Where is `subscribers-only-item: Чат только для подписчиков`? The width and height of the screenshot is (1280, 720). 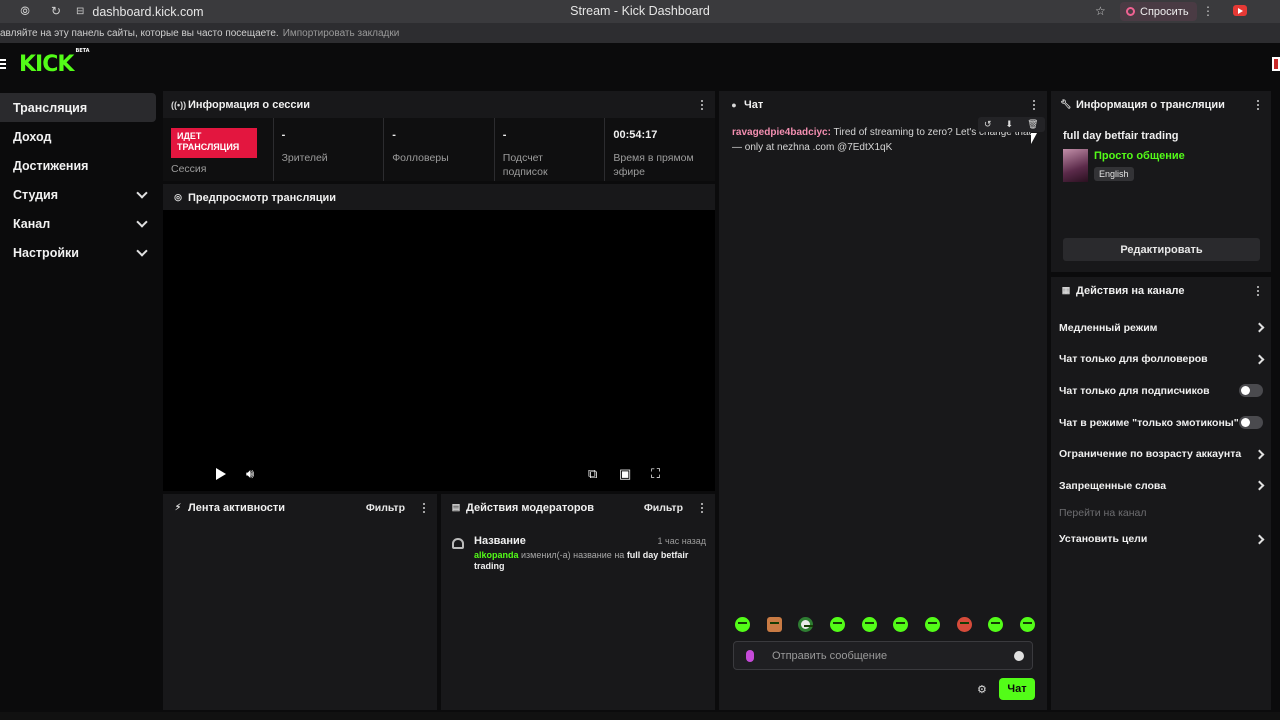 subscribers-only-item: Чат только для подписчиков is located at coordinates (1161, 391).